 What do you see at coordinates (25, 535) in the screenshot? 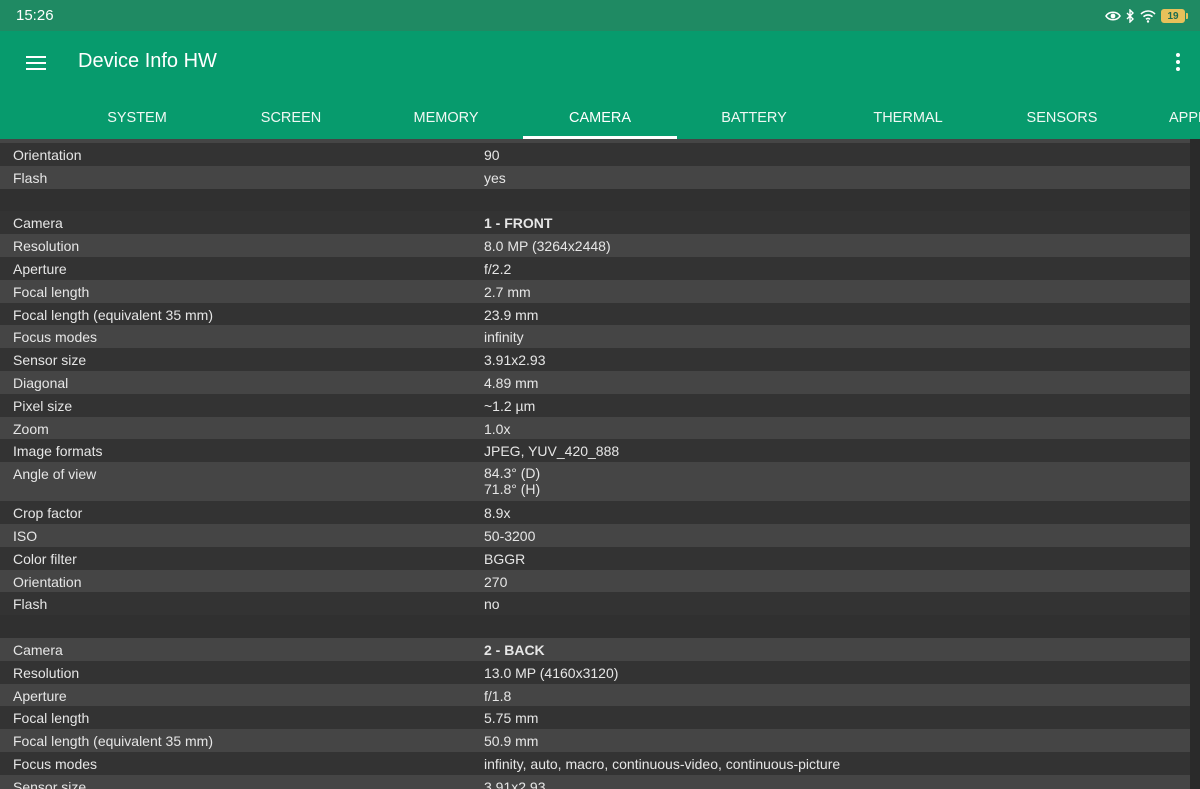
I see `info-key: ISO` at bounding box center [25, 535].